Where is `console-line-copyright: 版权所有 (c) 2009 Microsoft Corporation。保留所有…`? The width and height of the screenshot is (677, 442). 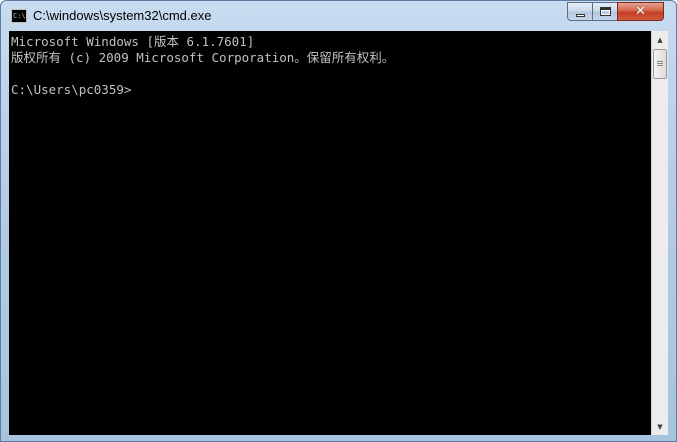 console-line-copyright: 版权所有 (c) 2009 Microsoft Corporation。保留所有… is located at coordinates (203, 57).